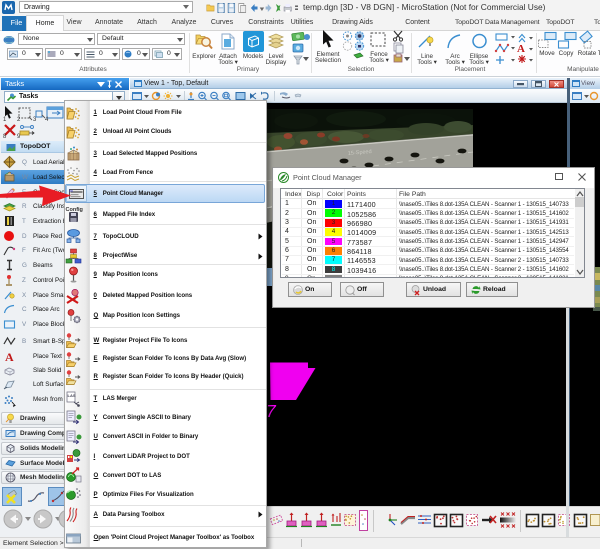  Describe the element at coordinates (35, 120) in the screenshot. I see `svg-text: 3` at that location.